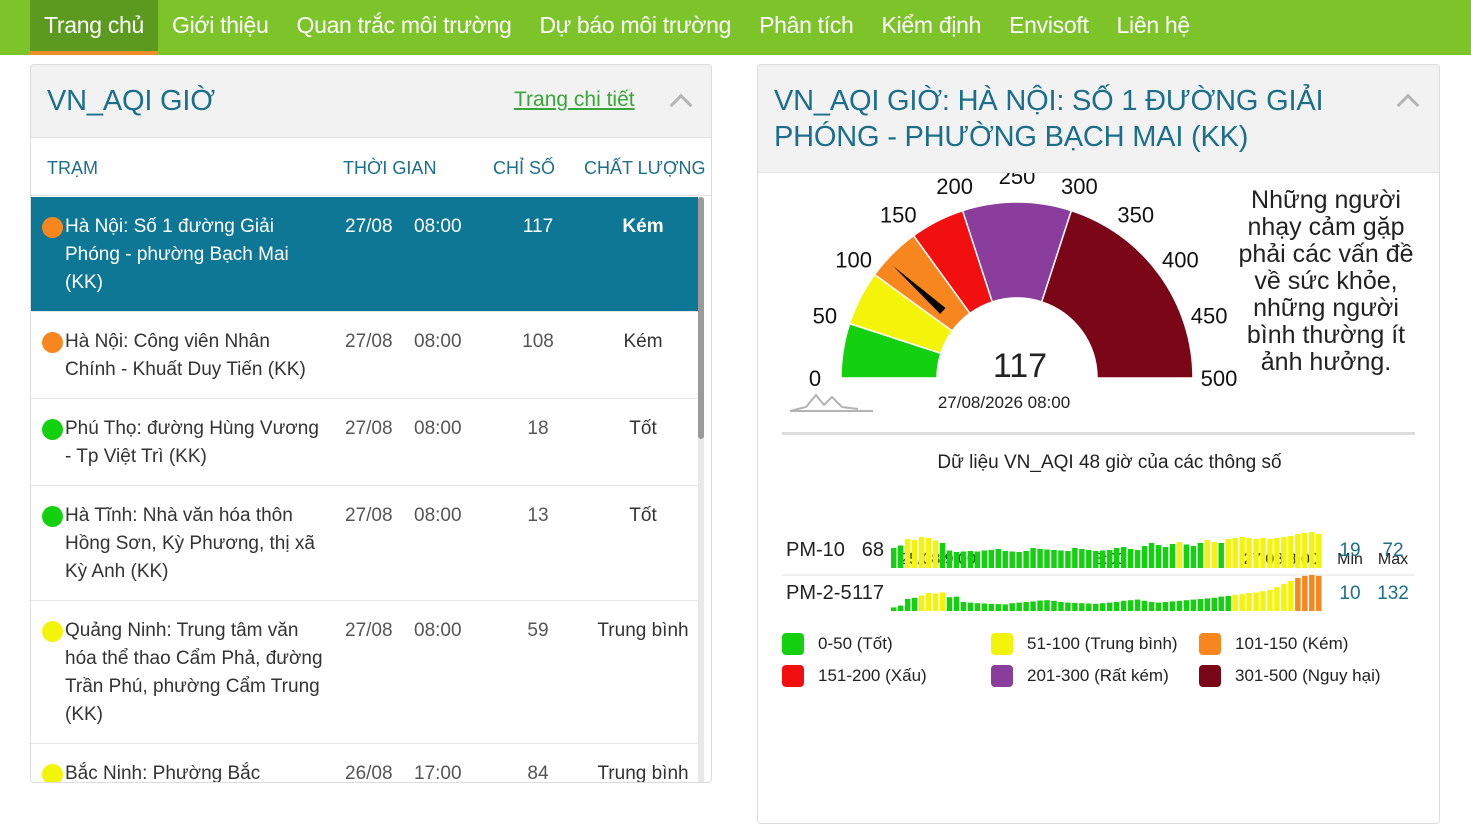  Describe the element at coordinates (94, 27) in the screenshot. I see `nav-home: Trang chủ` at that location.